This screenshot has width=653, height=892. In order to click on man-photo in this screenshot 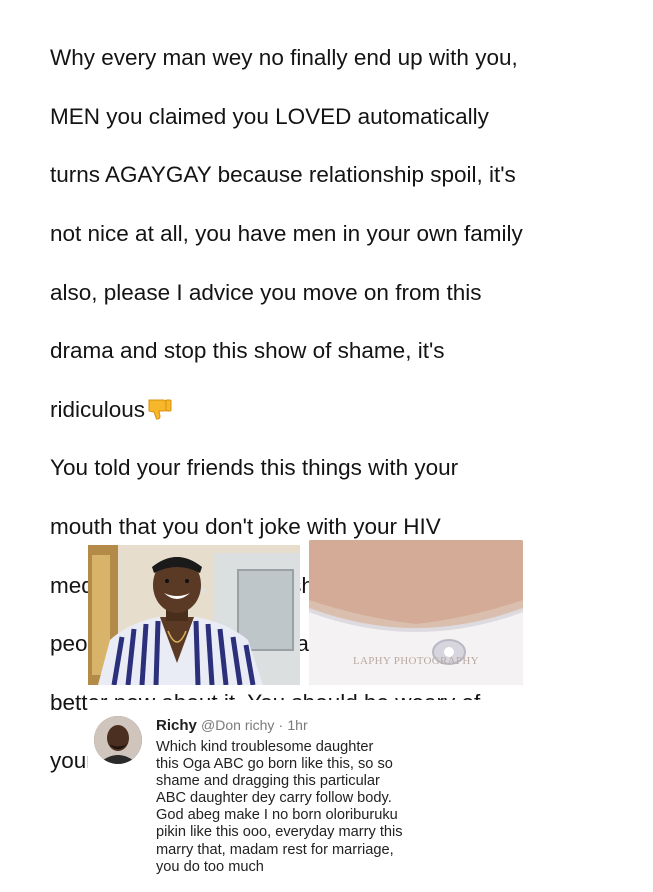, I will do `click(194, 615)`.